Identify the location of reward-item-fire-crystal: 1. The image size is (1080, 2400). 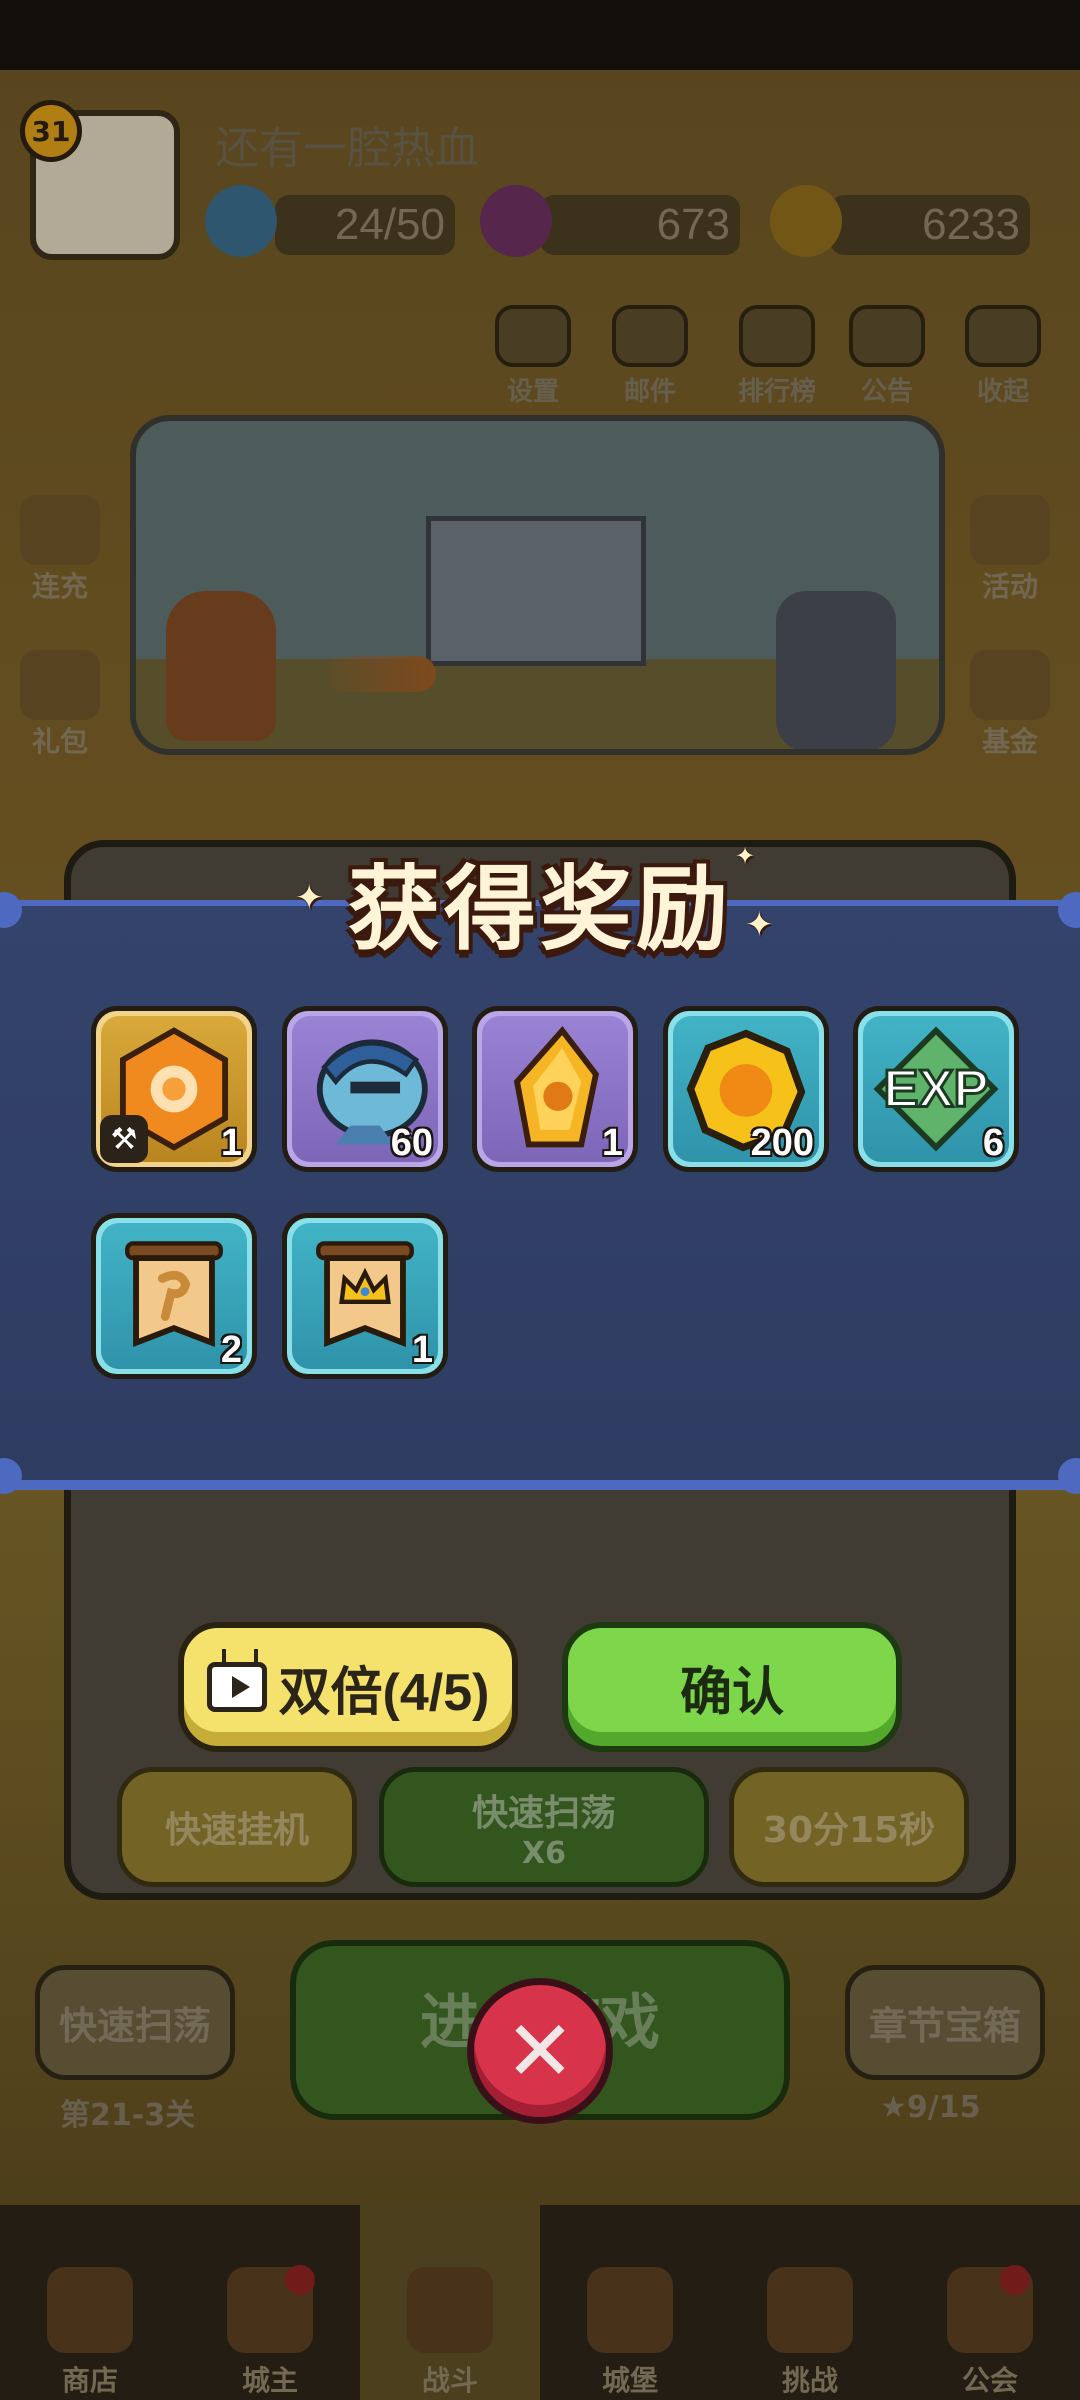
(555, 1089).